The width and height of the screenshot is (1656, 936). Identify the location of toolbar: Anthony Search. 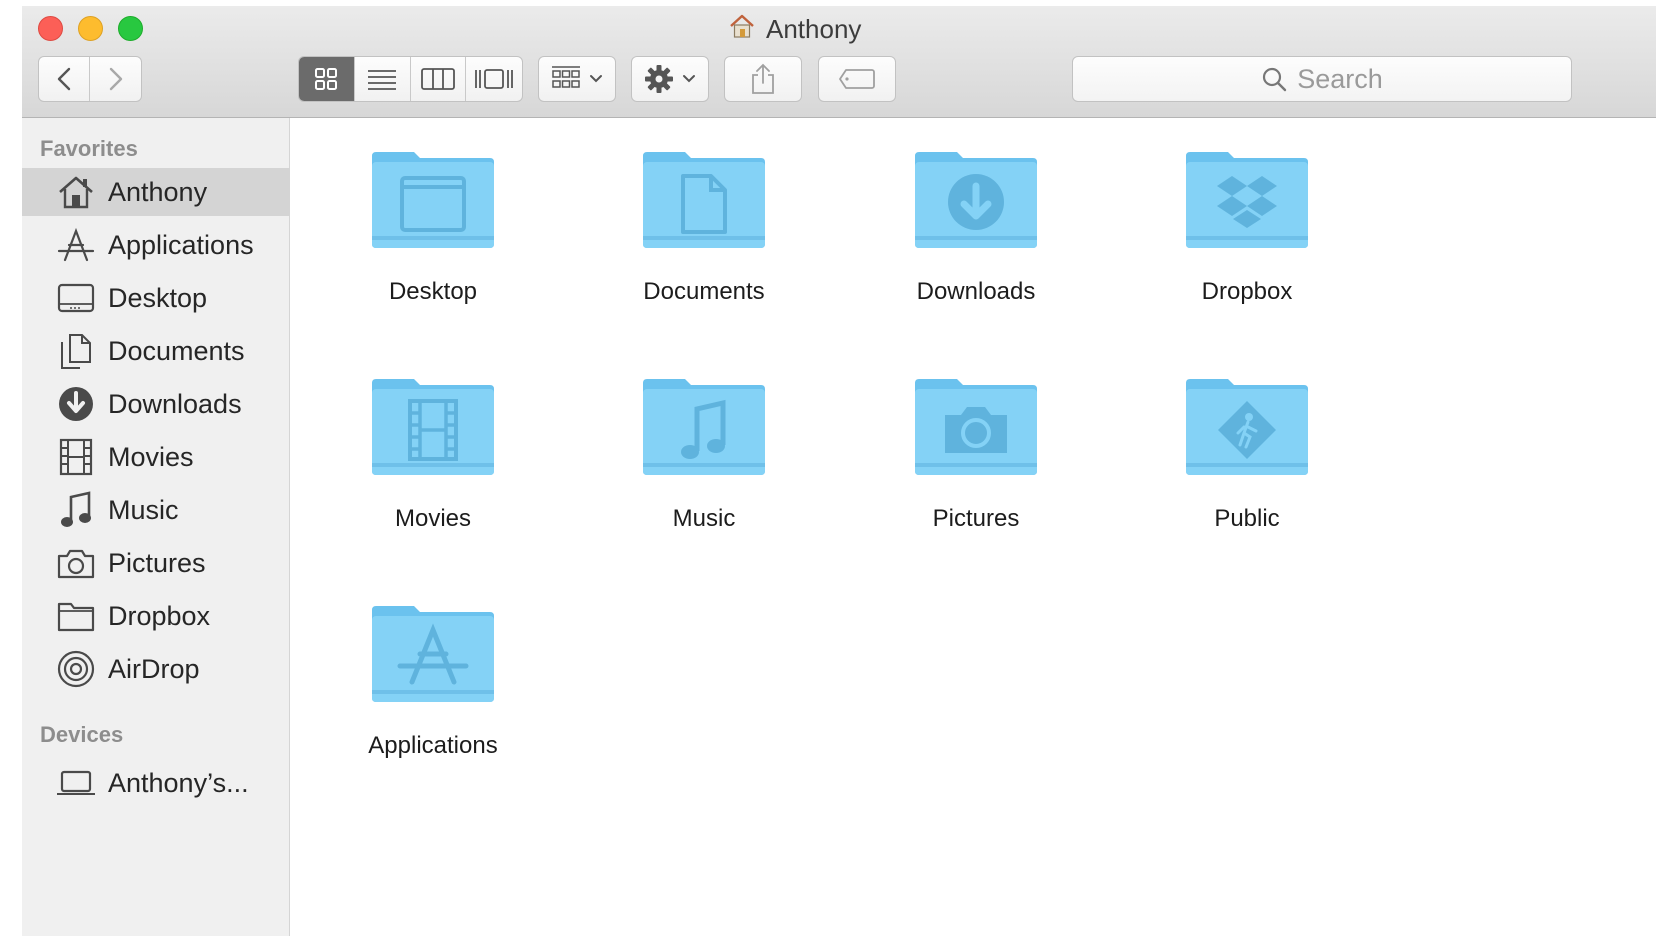
(839, 62).